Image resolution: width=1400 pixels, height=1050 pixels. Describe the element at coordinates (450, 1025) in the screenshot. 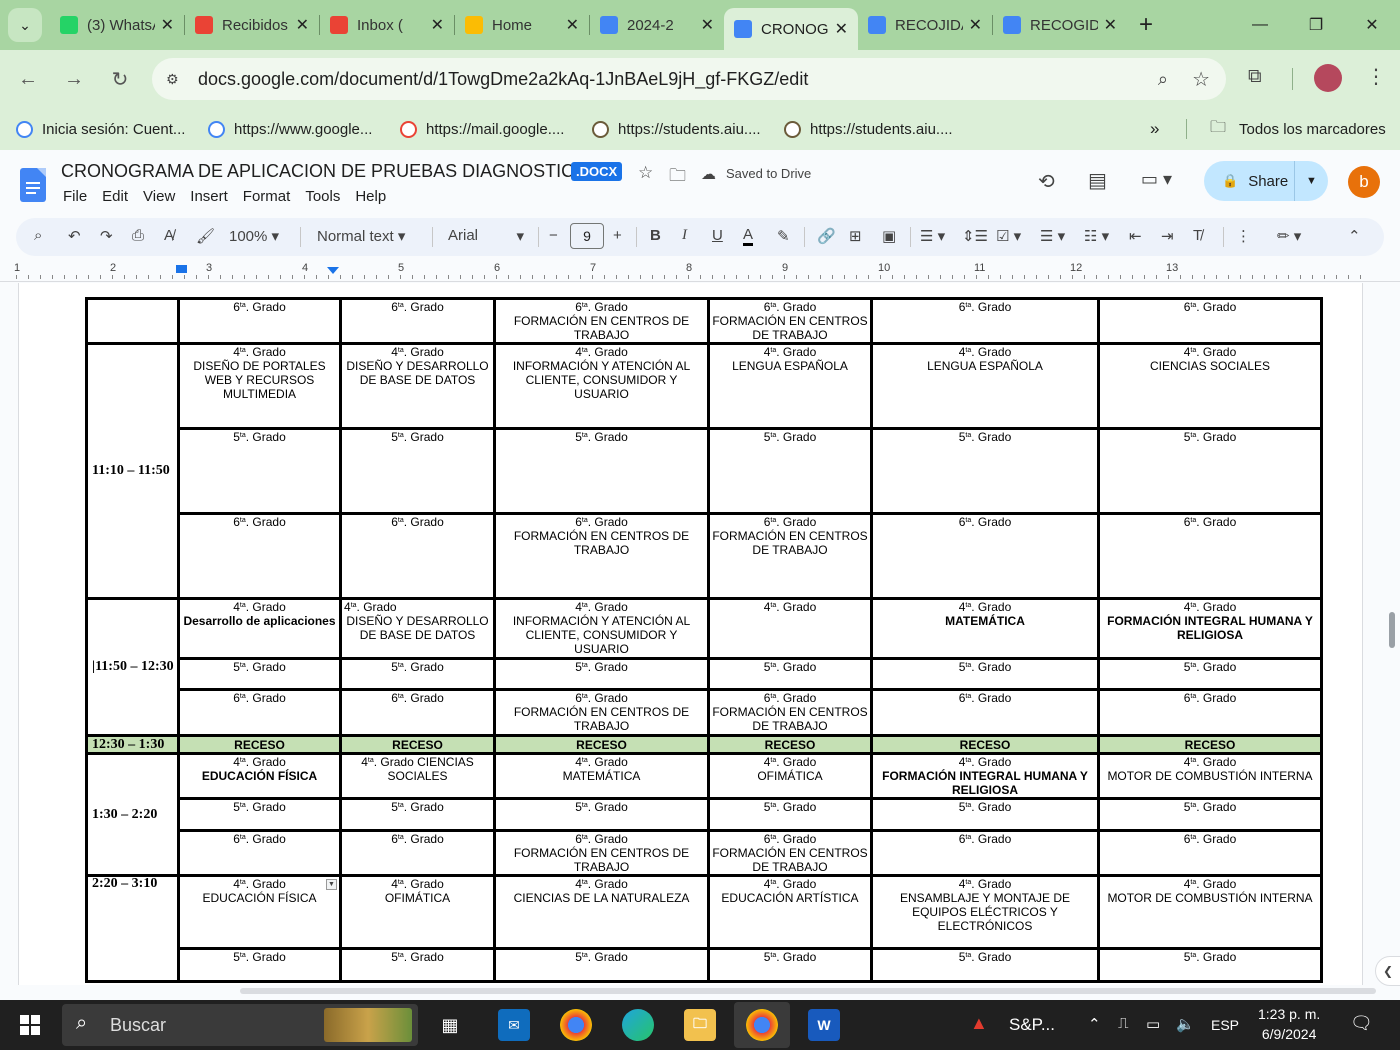

I see `task-view-icon: ▦` at that location.